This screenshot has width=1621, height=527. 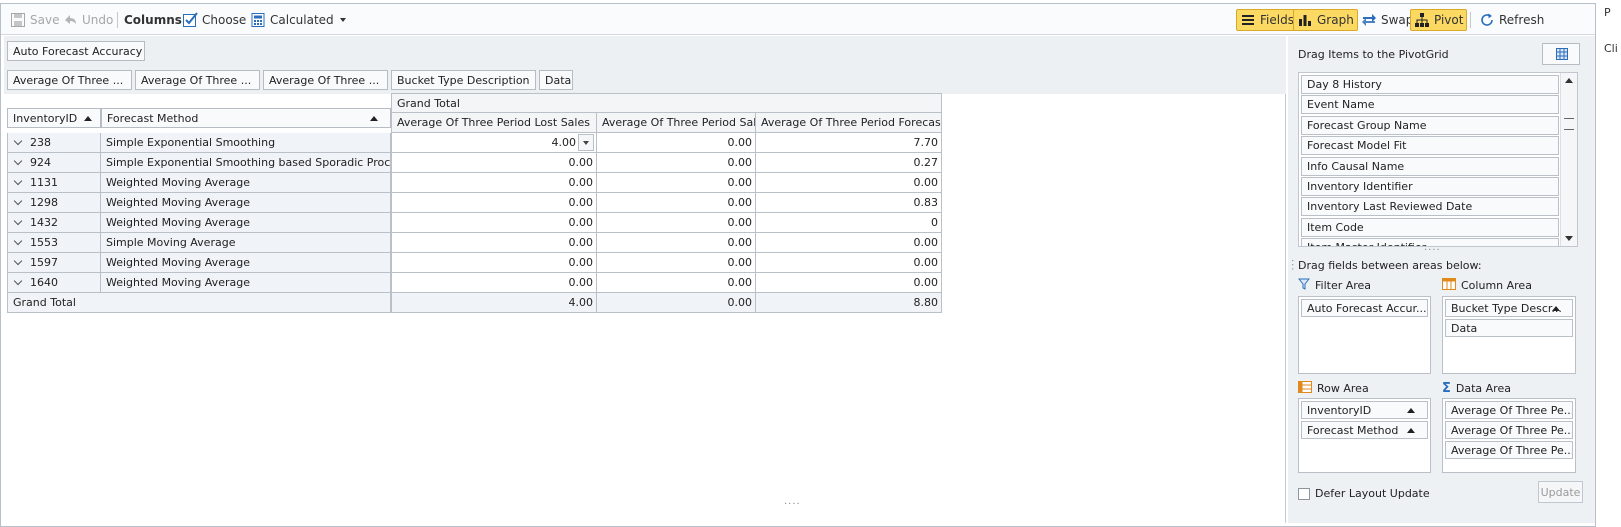 I want to click on row-header-inventoryid: 1597, so click(x=54, y=263).